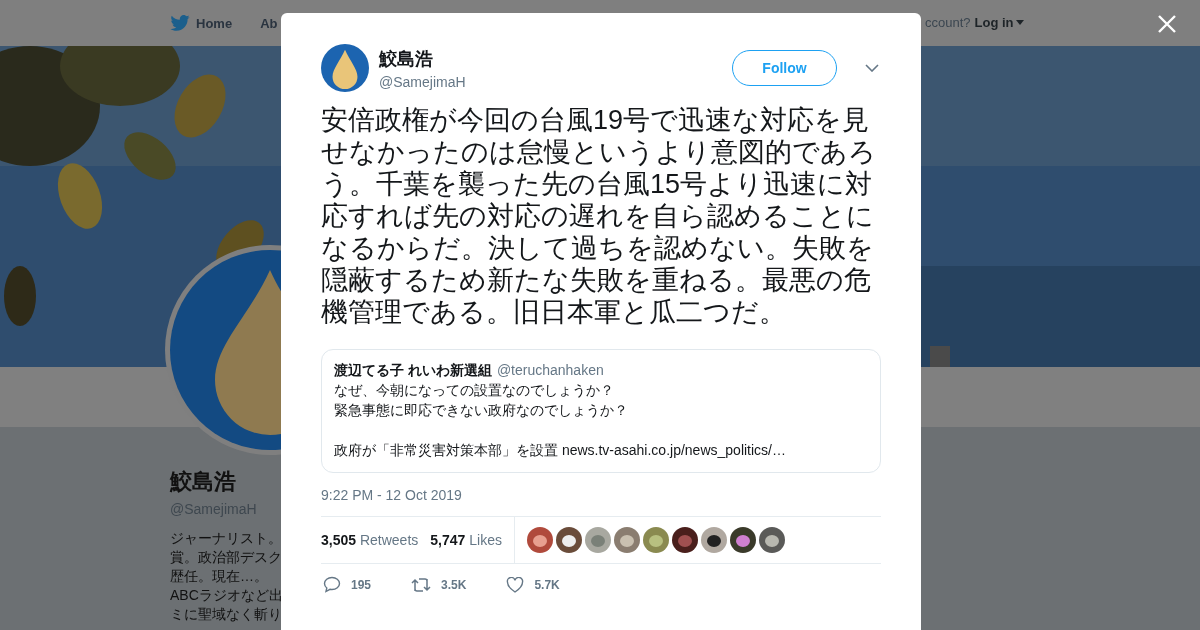  I want to click on bio-line: ABCラジオなど出, so click(226, 595).